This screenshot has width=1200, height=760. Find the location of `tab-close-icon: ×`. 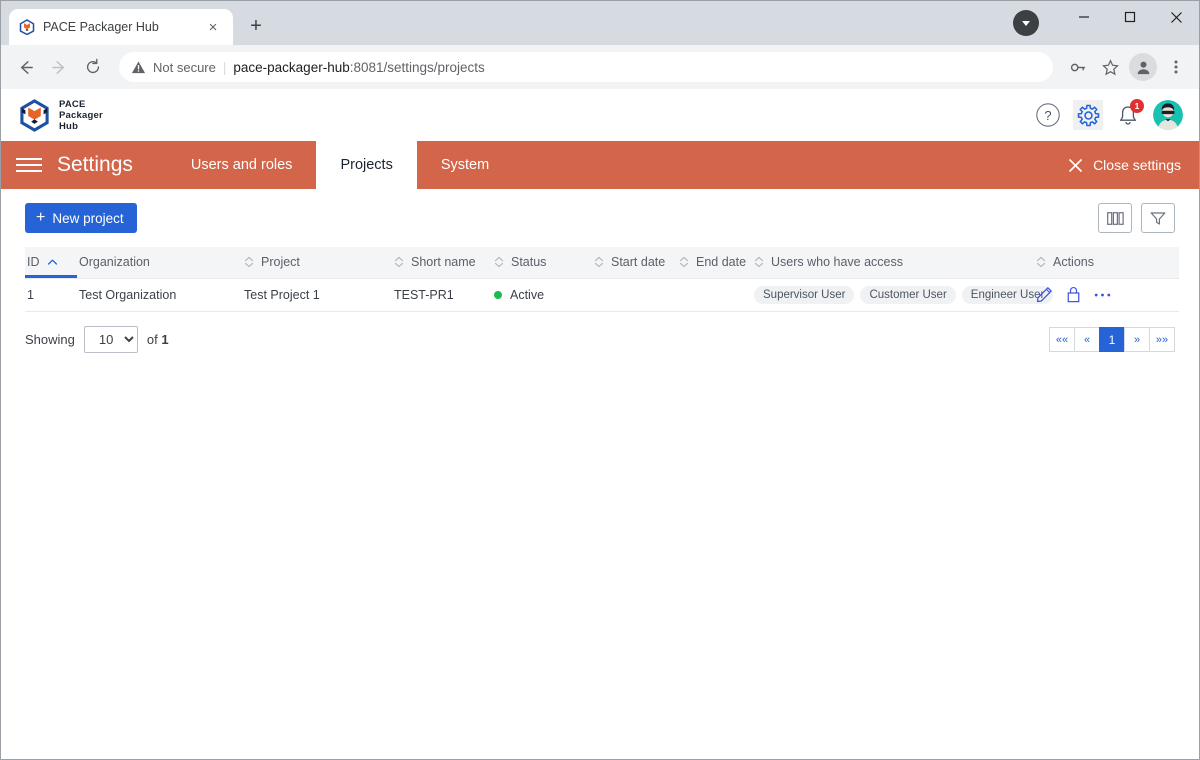

tab-close-icon: × is located at coordinates (213, 27).